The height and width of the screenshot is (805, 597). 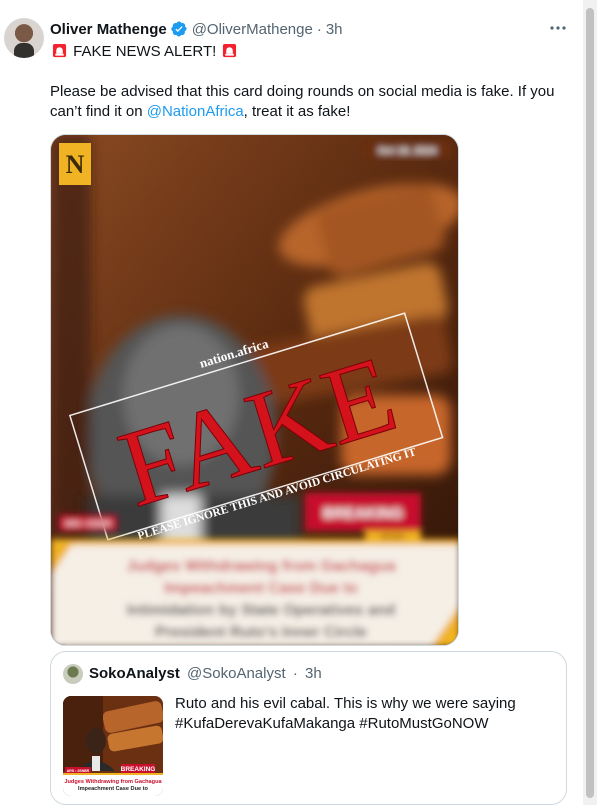 What do you see at coordinates (113, 782) in the screenshot?
I see `quoted-thumb-headline1: Judges Withdrawing from Gachagua` at bounding box center [113, 782].